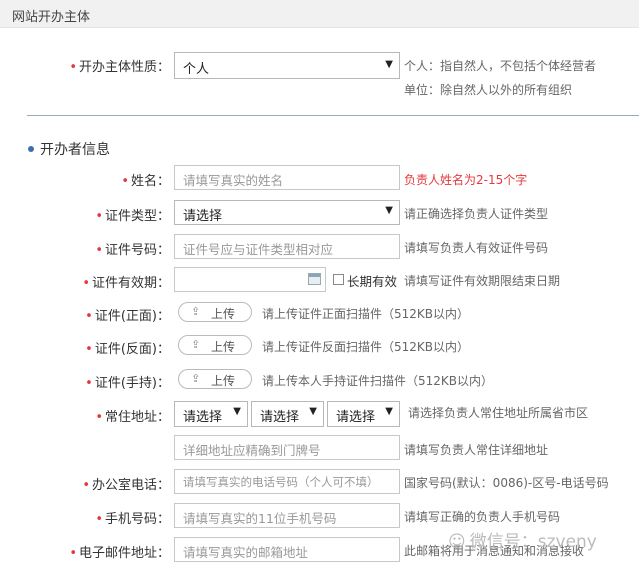  Describe the element at coordinates (338, 279) in the screenshot. I see `long-term-checkbox` at that location.